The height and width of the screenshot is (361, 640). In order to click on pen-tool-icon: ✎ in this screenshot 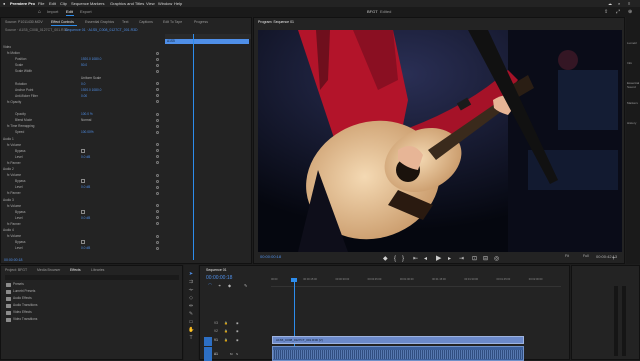, I will do `click(191, 314)`.